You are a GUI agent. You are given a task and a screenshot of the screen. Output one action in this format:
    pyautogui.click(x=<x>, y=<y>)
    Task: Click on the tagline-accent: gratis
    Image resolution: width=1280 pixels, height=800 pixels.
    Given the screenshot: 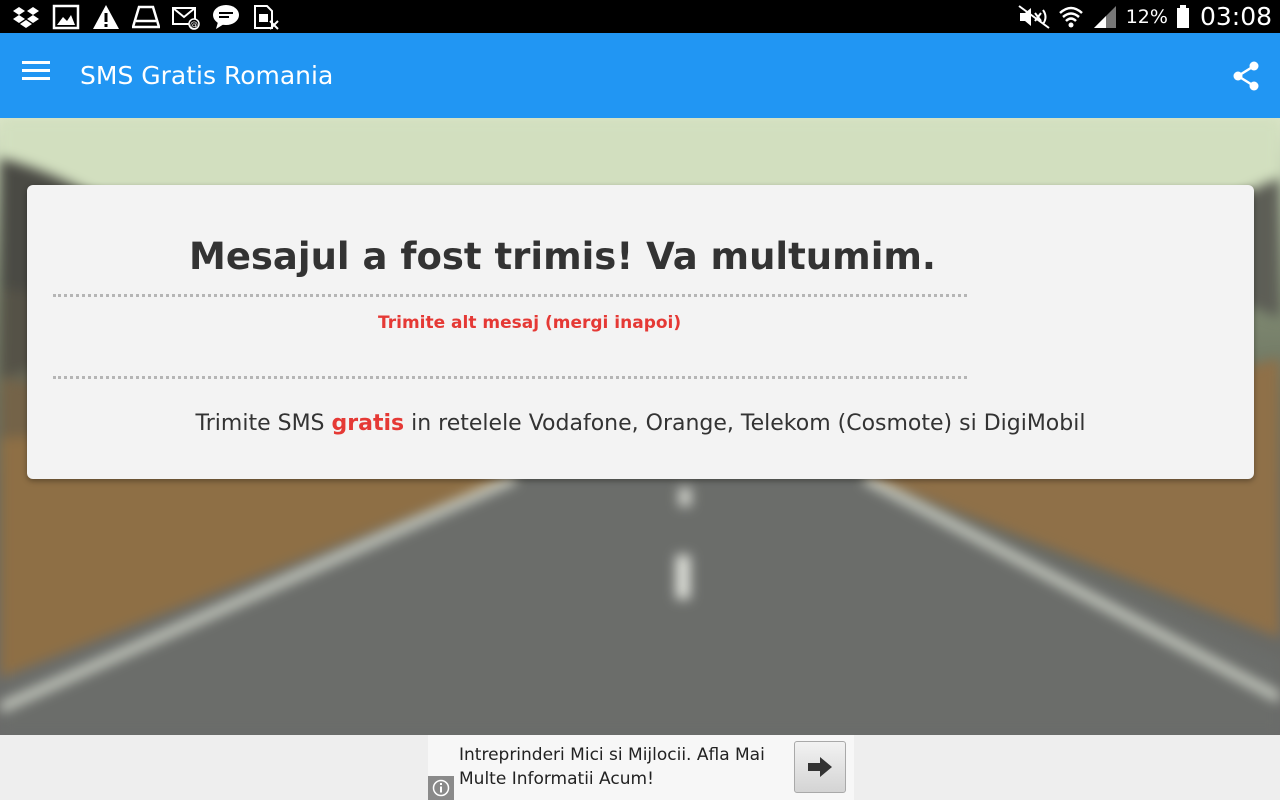 What is the action you would take?
    pyautogui.click(x=368, y=423)
    